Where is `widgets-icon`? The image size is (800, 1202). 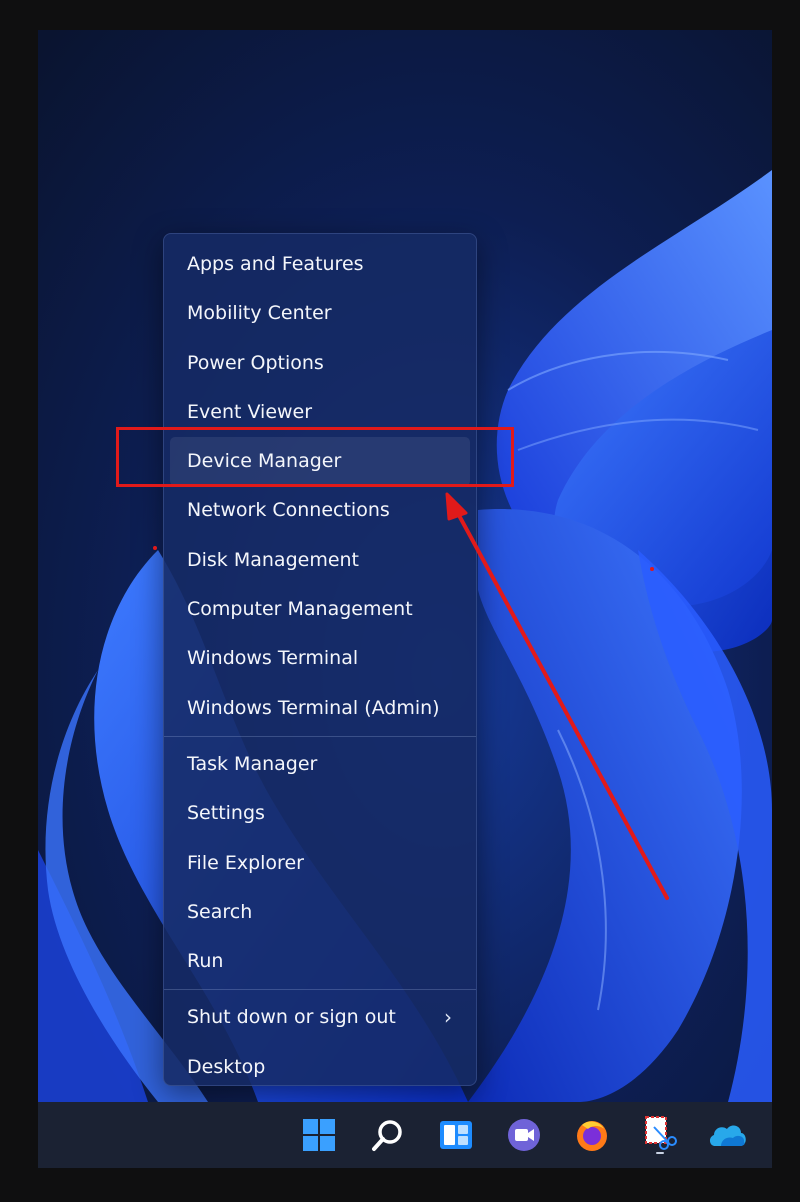
widgets-icon is located at coordinates (456, 1135).